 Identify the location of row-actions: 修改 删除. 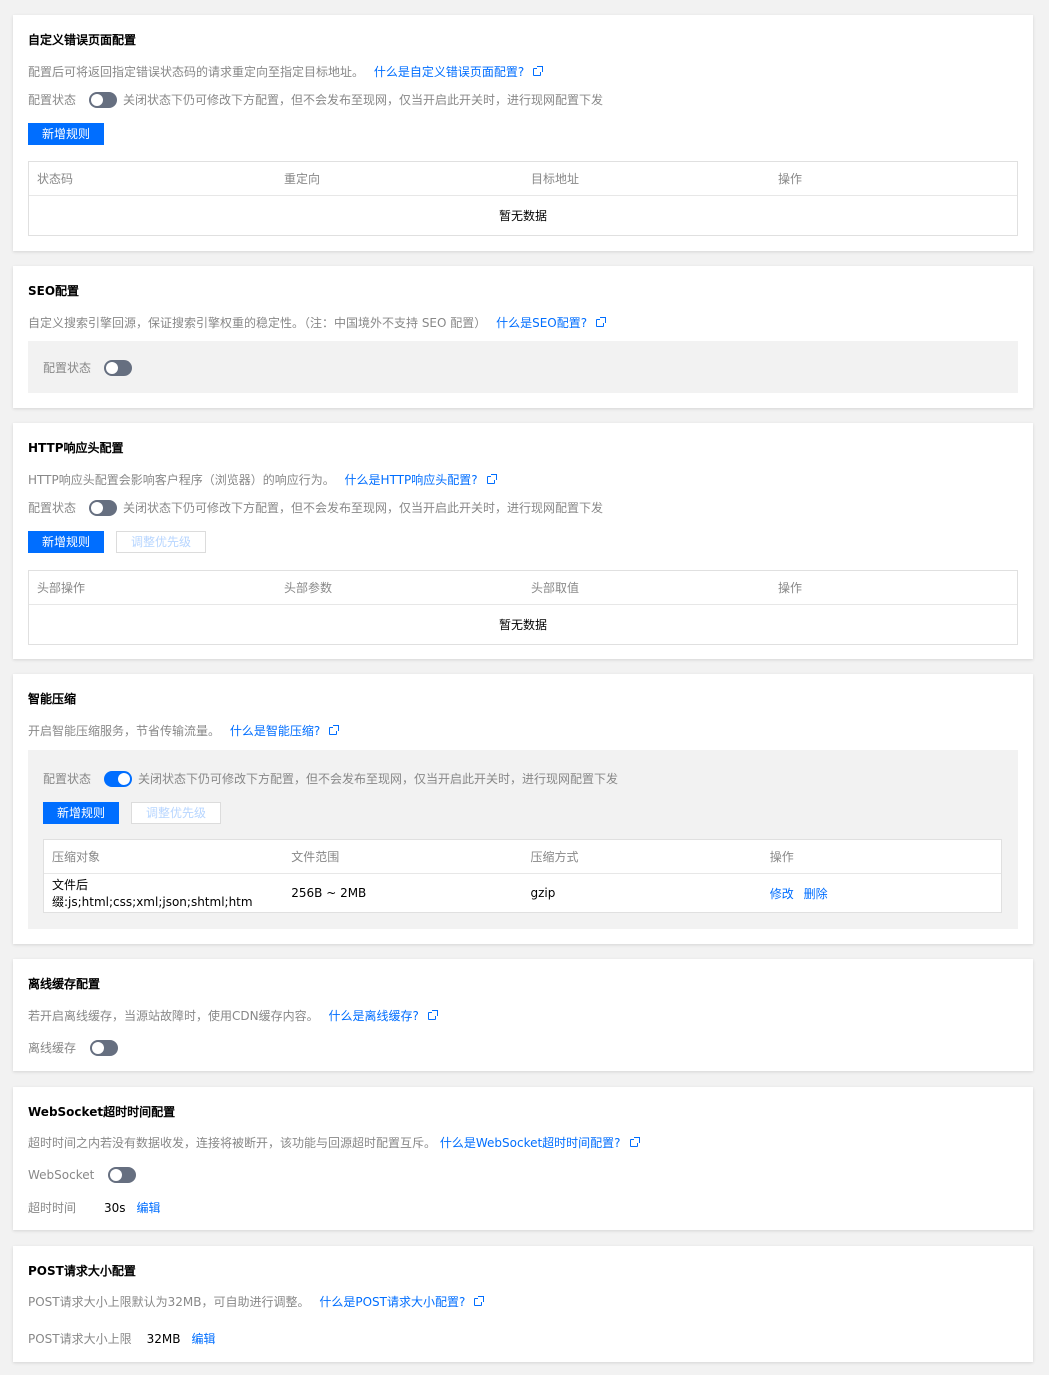
(881, 893).